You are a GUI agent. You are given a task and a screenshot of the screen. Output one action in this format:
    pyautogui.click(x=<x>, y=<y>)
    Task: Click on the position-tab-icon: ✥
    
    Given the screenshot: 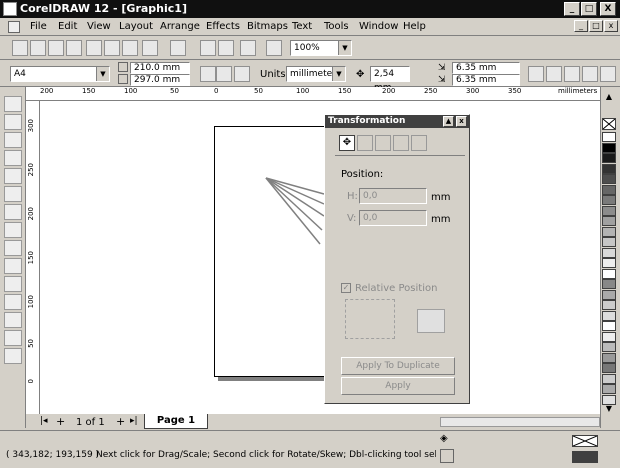 What is the action you would take?
    pyautogui.click(x=347, y=143)
    